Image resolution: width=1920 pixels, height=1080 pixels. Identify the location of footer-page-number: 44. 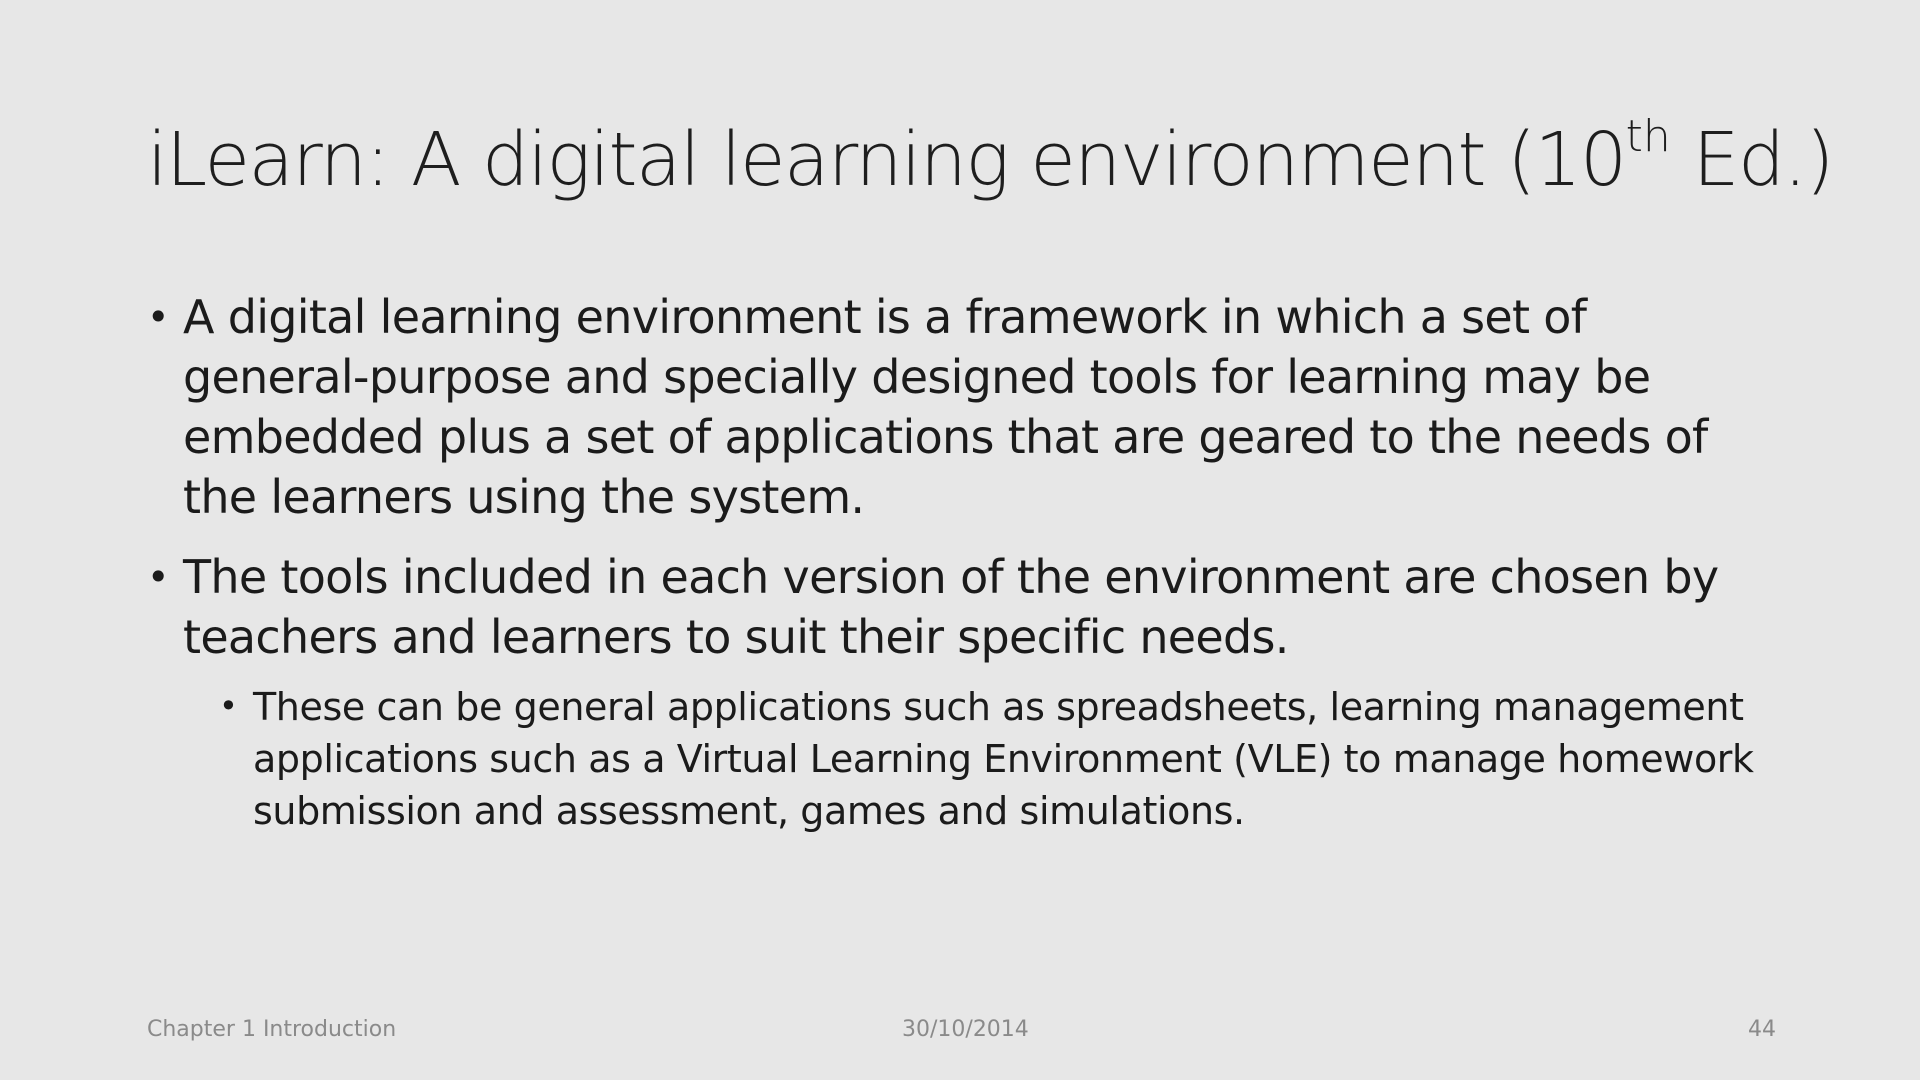
(1762, 1029).